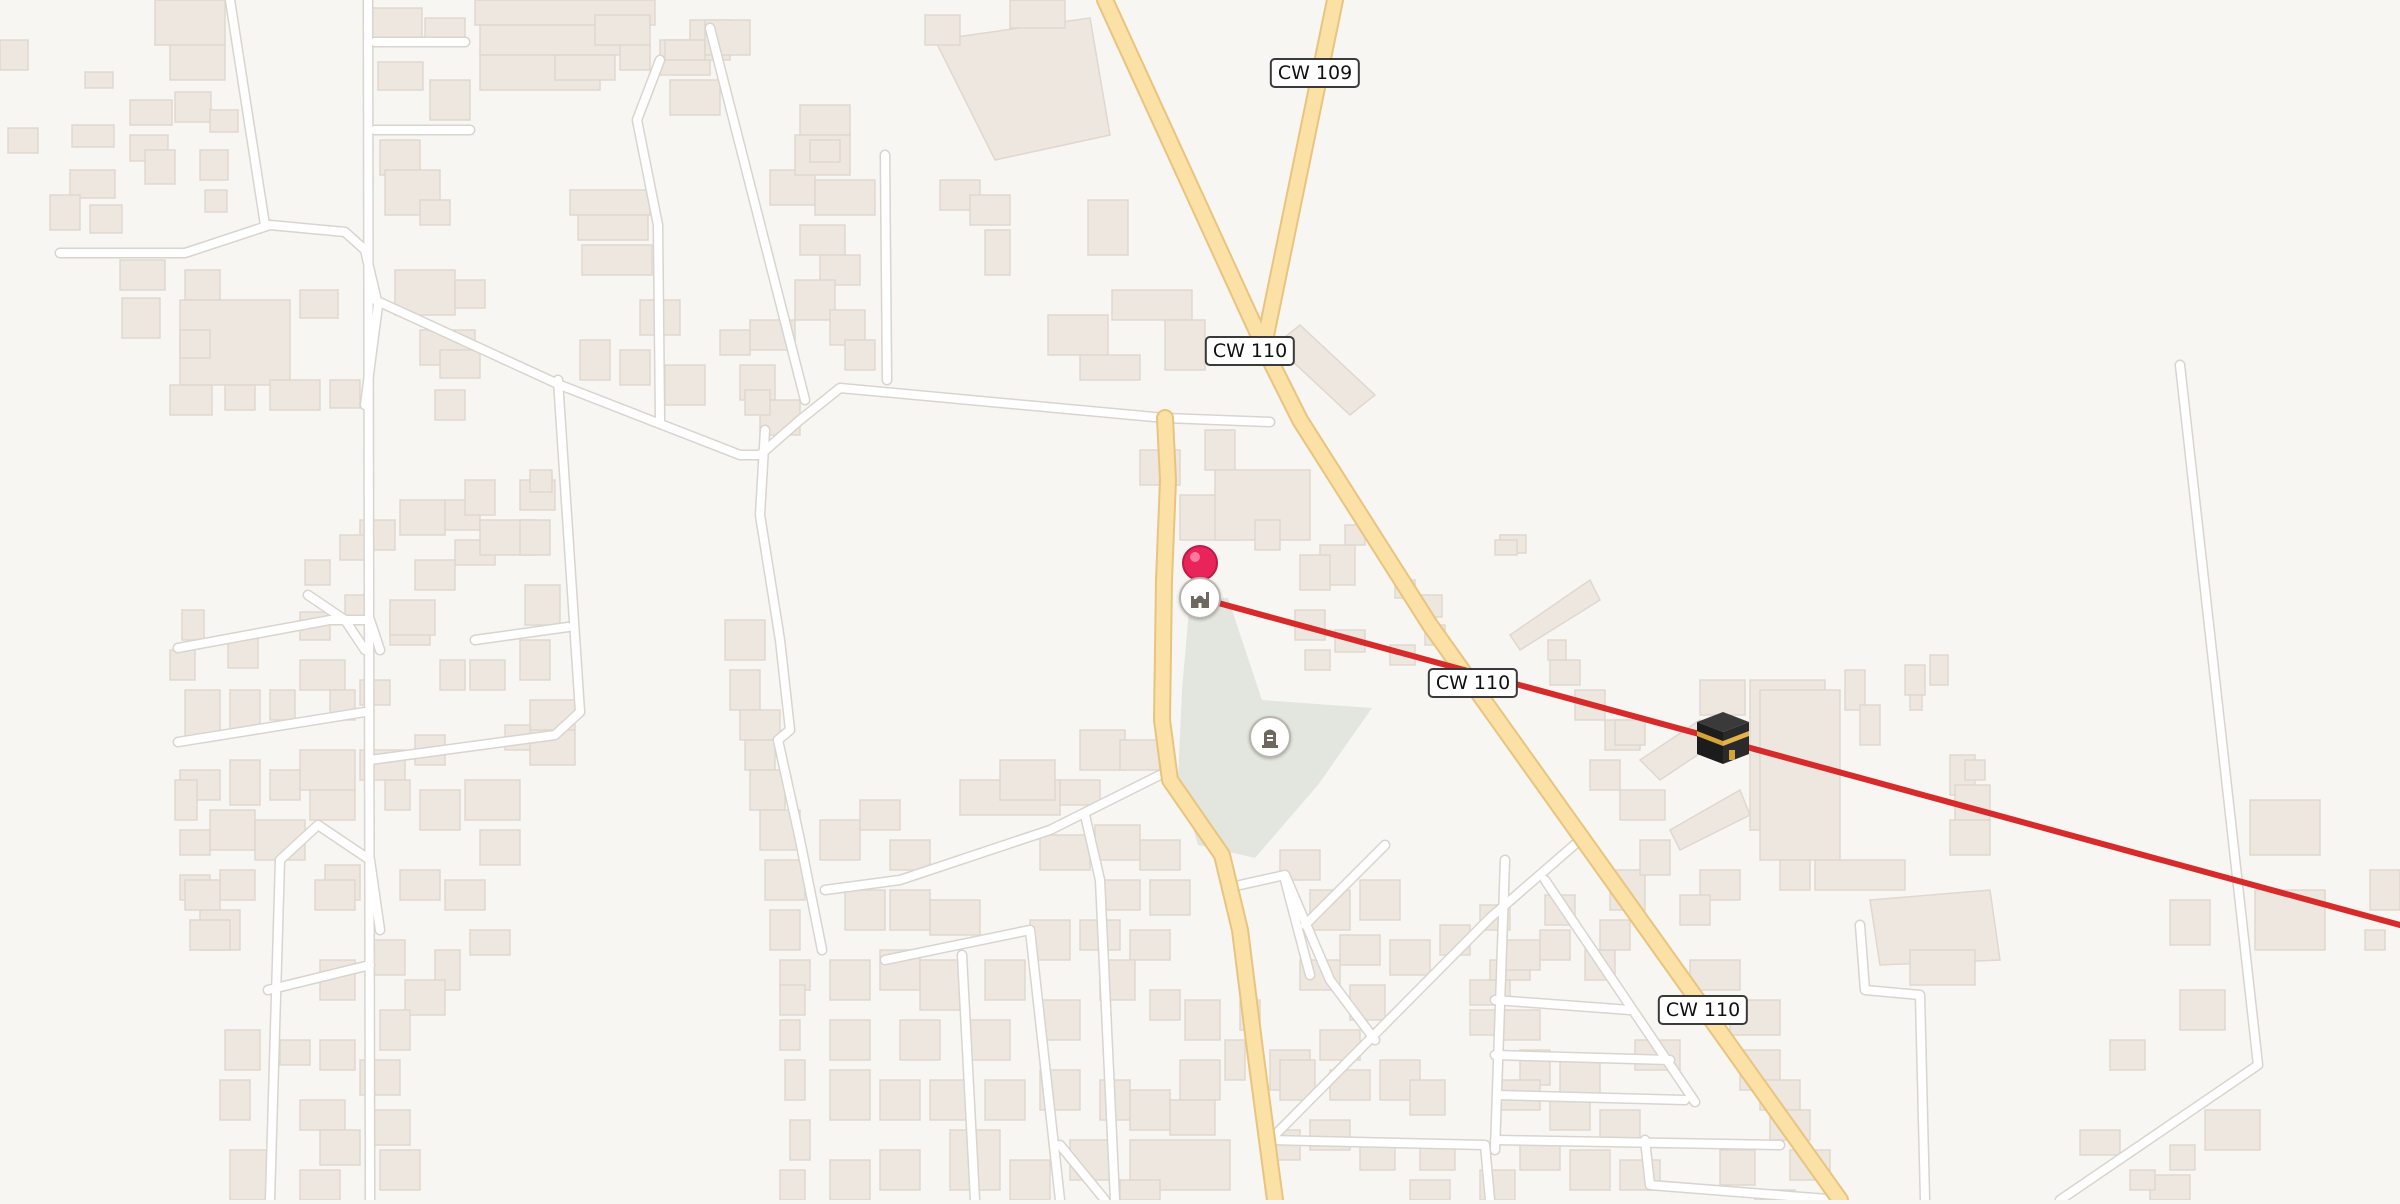 The image size is (2400, 1204). What do you see at coordinates (1723, 738) in the screenshot?
I see `kaaba-icon` at bounding box center [1723, 738].